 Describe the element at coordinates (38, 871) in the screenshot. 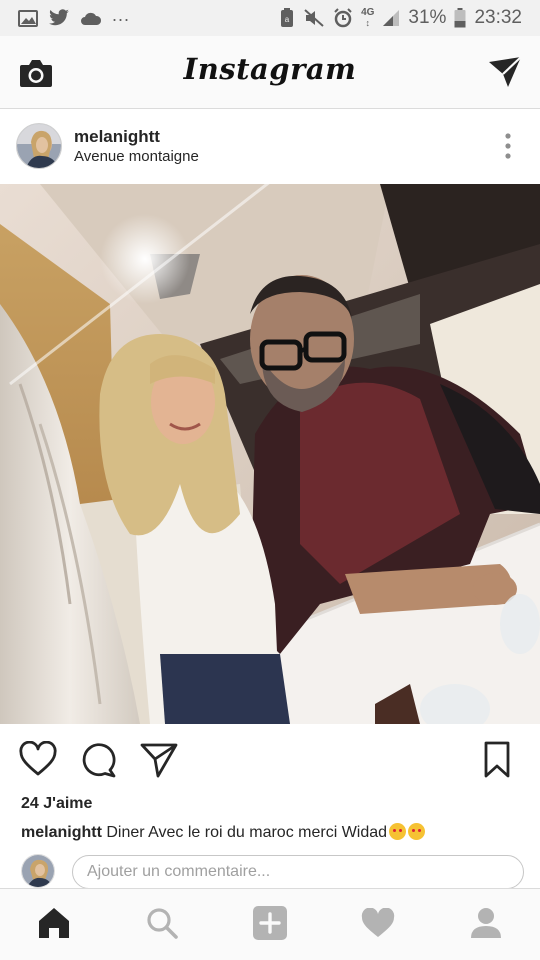

I see `commenter-avatar` at that location.